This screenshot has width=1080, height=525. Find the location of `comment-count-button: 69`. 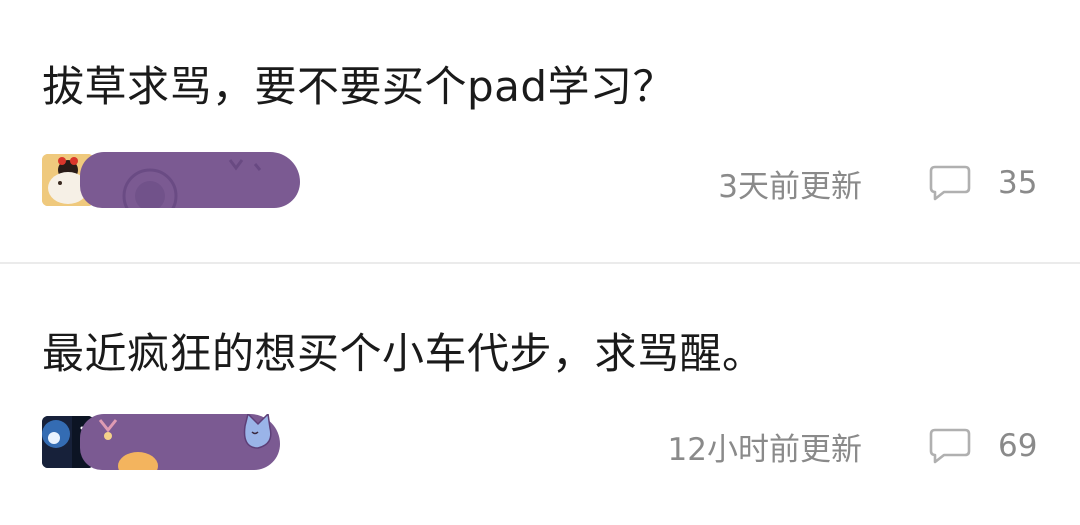

comment-count-button: 69 is located at coordinates (983, 446).